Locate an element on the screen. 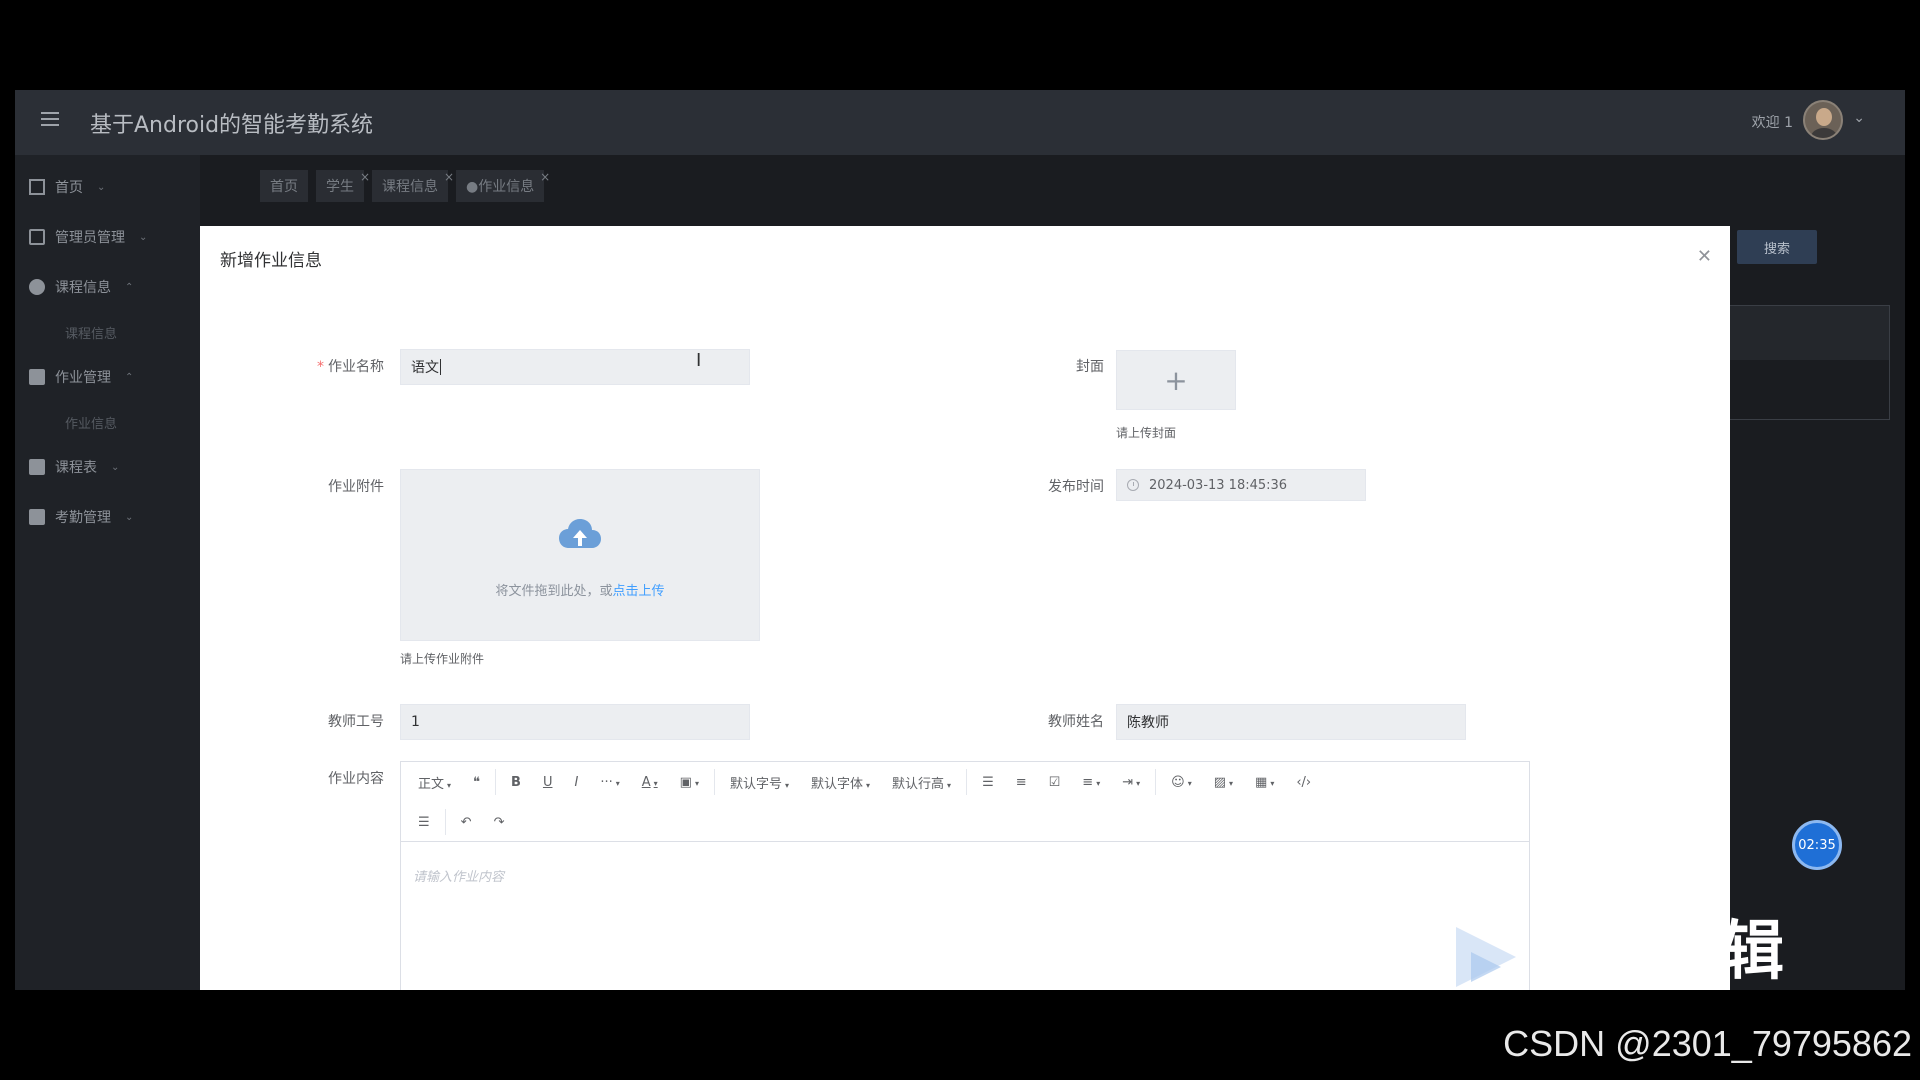  caption-overlay: 辑 is located at coordinates (1752, 952).